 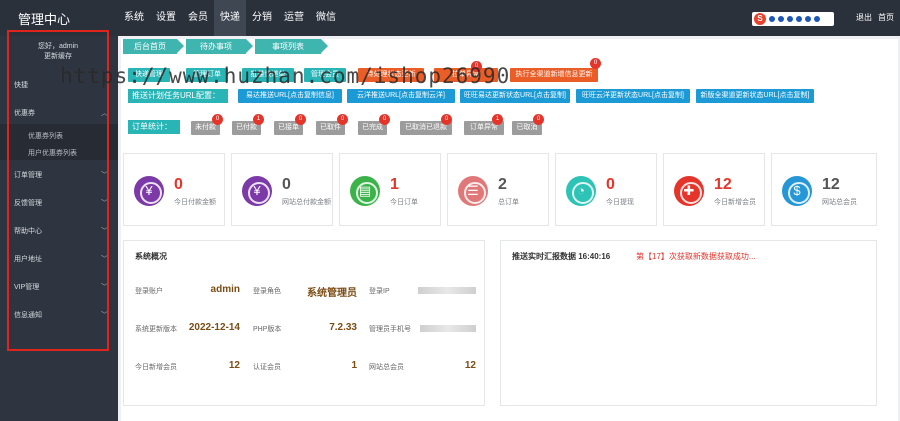 What do you see at coordinates (404, 202) in the screenshot?
I see `stat-caption: 今日订单` at bounding box center [404, 202].